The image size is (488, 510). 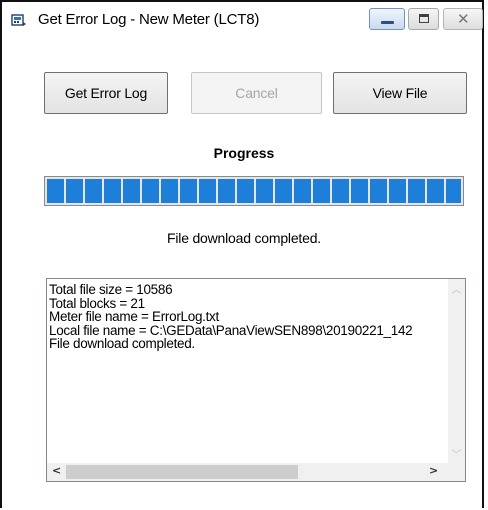 I want to click on log-line: Total file size = 10586, so click(x=111, y=290).